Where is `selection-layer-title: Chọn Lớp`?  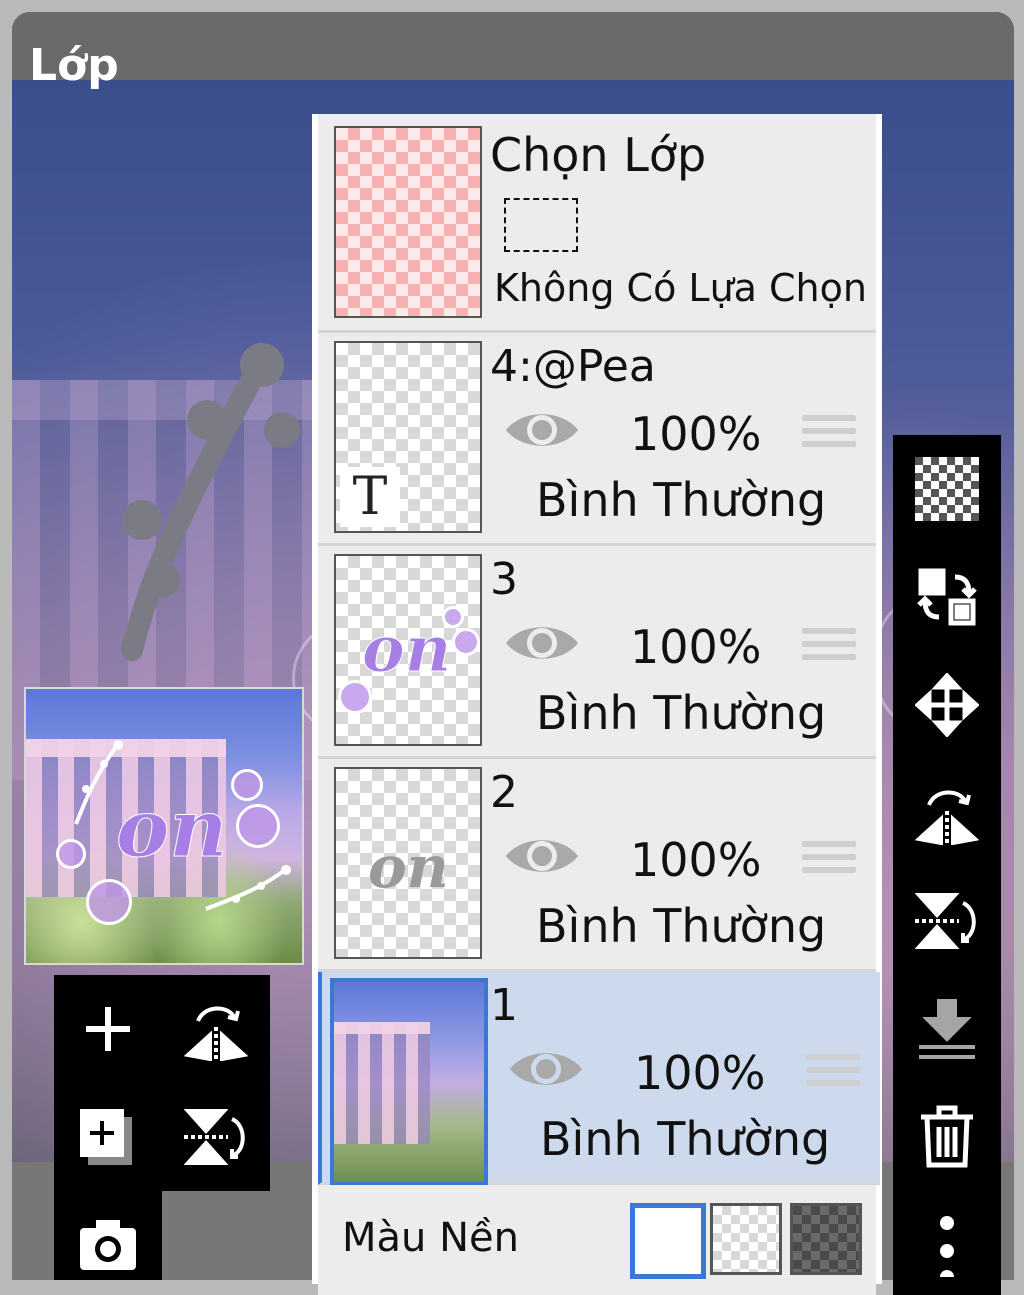 selection-layer-title: Chọn Lớp is located at coordinates (598, 155).